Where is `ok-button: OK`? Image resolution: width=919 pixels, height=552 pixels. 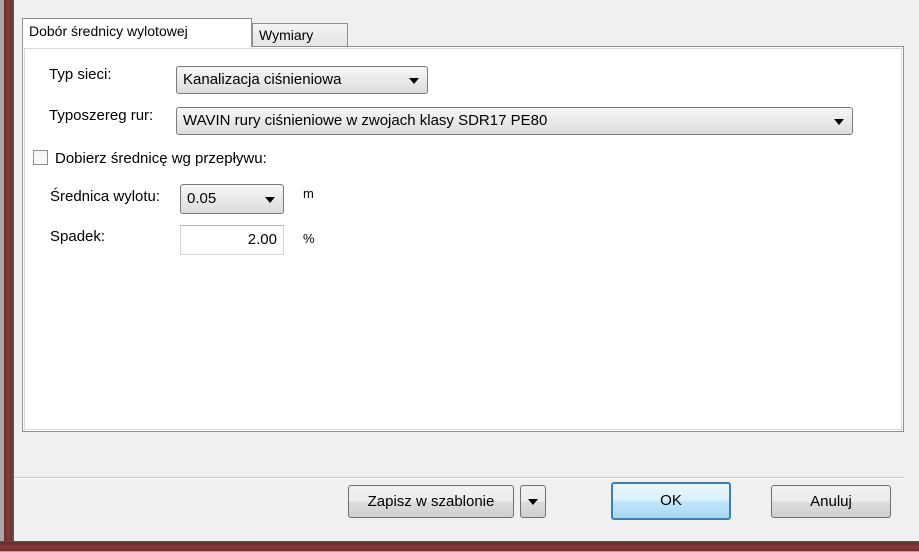 ok-button: OK is located at coordinates (671, 501).